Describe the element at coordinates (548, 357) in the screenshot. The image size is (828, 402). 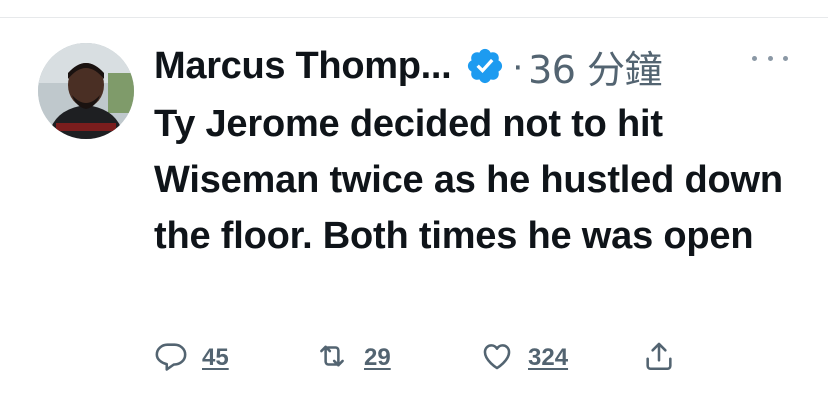
I see `like-count: 324` at that location.